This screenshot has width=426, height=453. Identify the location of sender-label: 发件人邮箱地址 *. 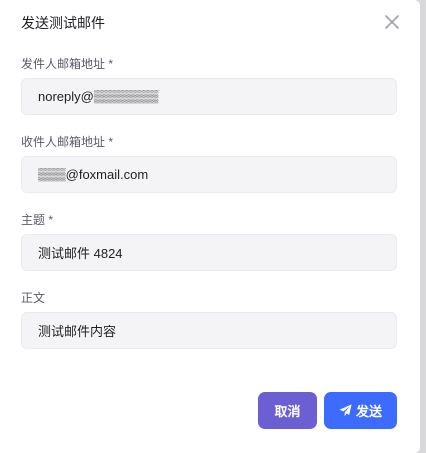
(67, 64).